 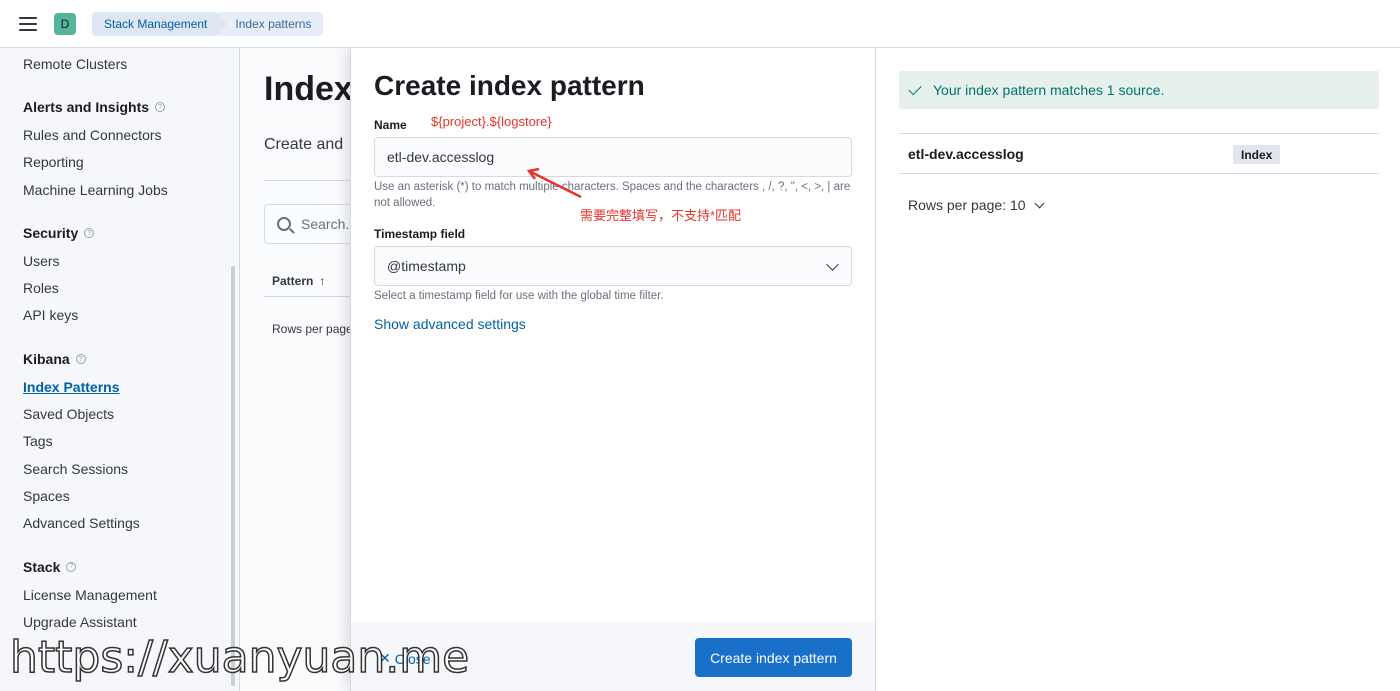 I want to click on name-field-value: etl-dev.accesslog, so click(x=441, y=157).